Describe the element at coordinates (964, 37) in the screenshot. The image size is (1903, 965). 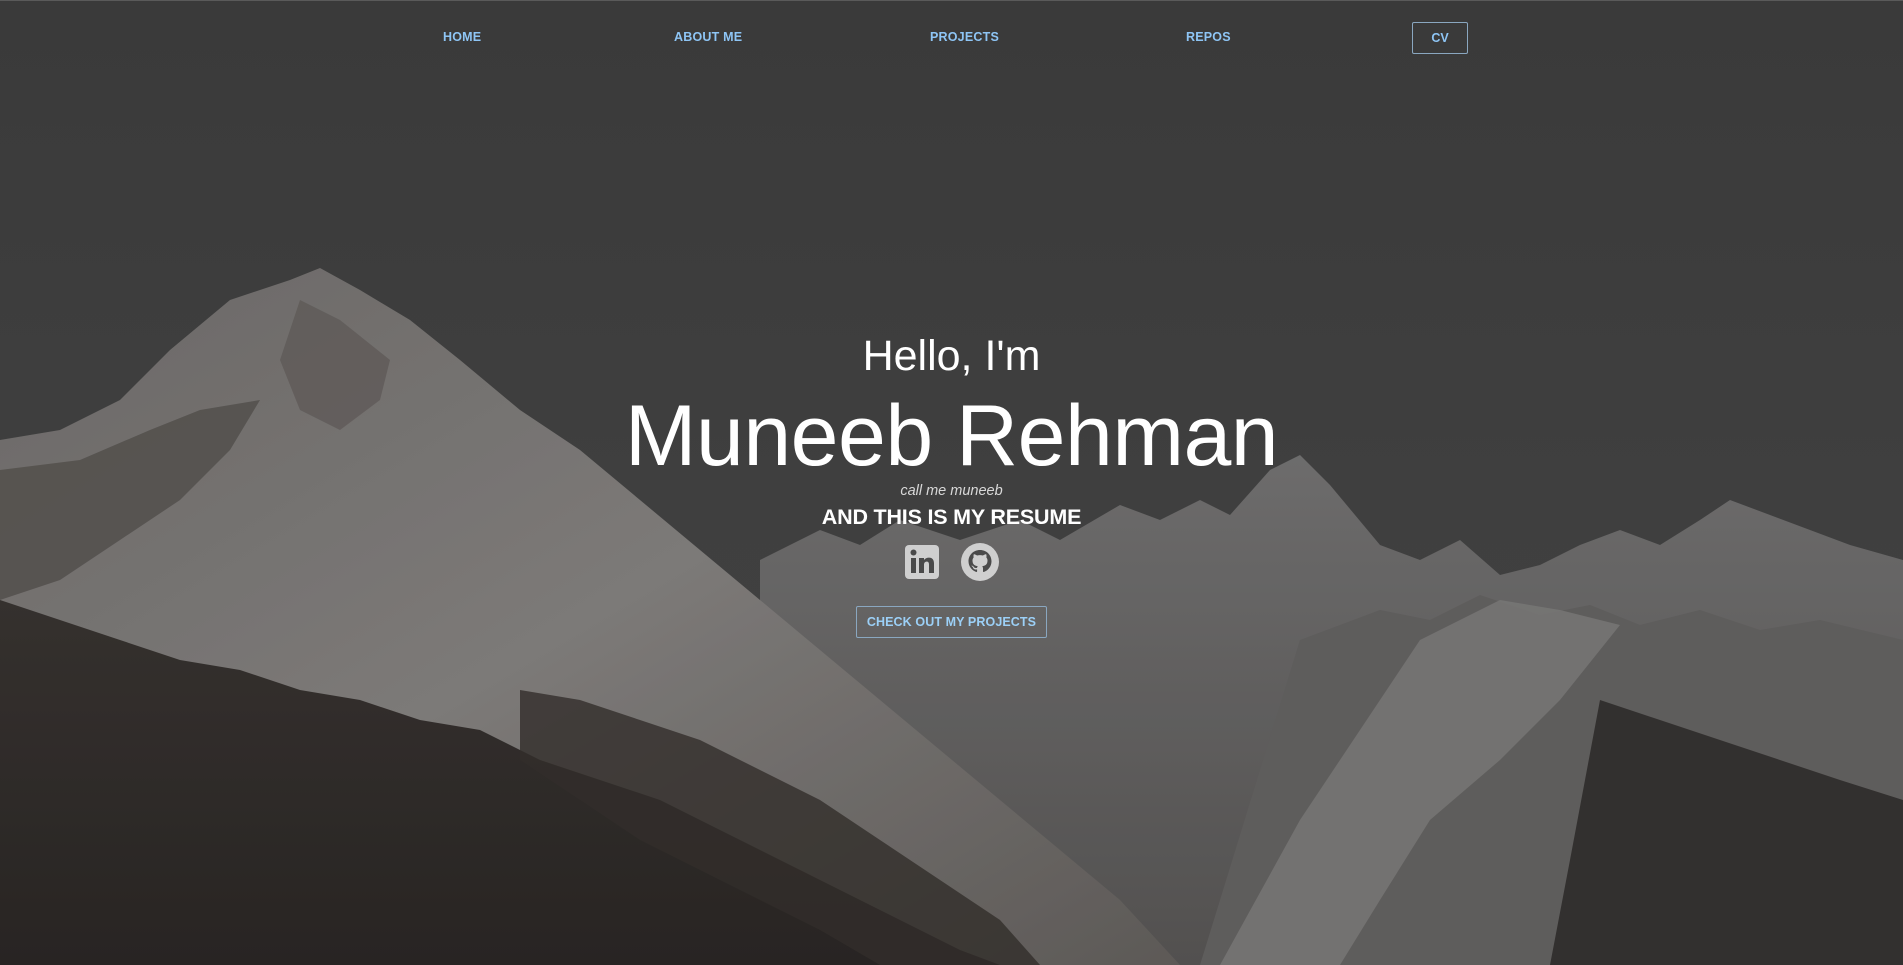
I see `nav-projects-link: PROJECTS` at that location.